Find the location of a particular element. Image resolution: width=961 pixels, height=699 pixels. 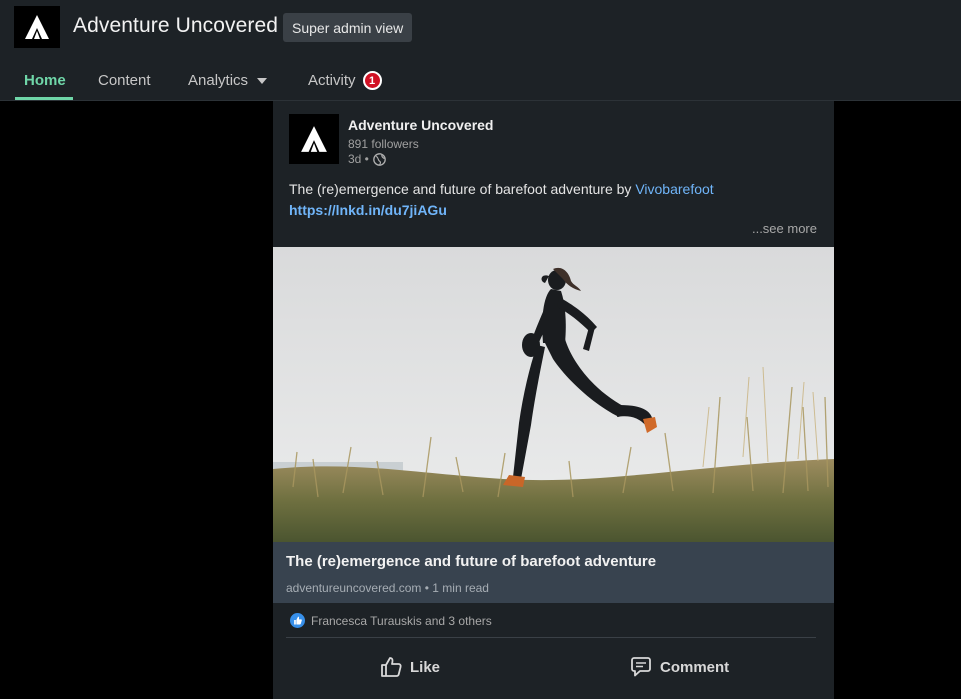

nav-tab-home: Home is located at coordinates (45, 80).